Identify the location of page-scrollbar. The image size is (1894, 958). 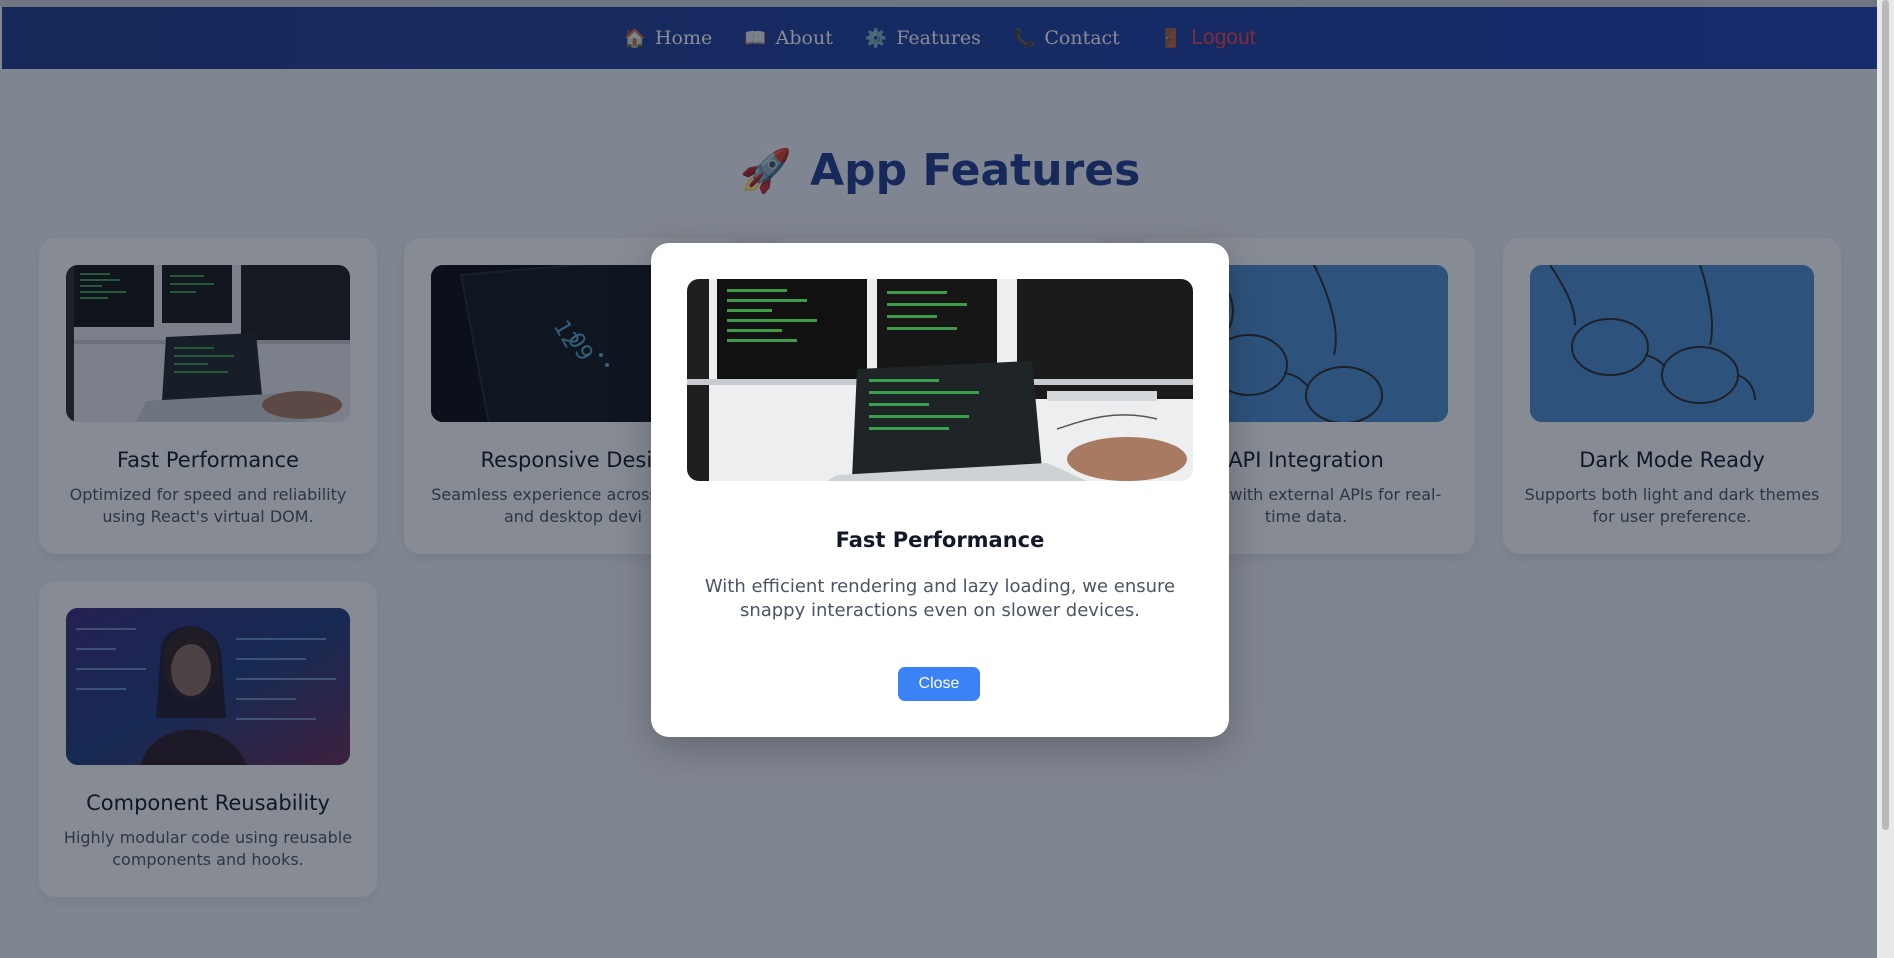
(1885, 479).